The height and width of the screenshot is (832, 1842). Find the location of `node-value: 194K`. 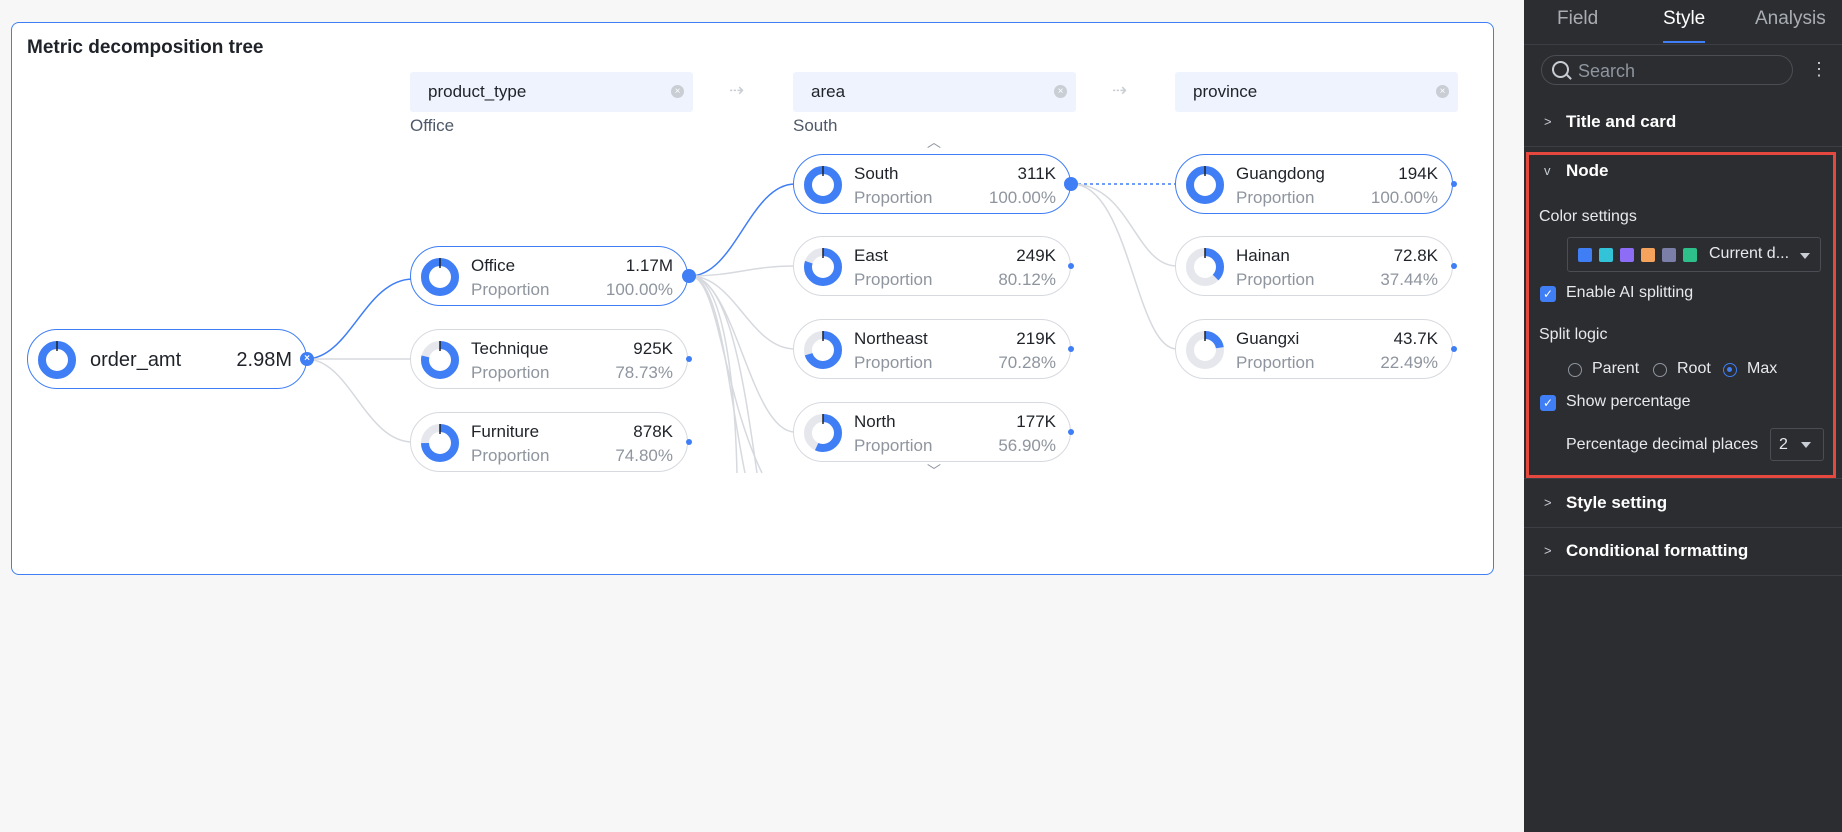

node-value: 194K is located at coordinates (1418, 173).